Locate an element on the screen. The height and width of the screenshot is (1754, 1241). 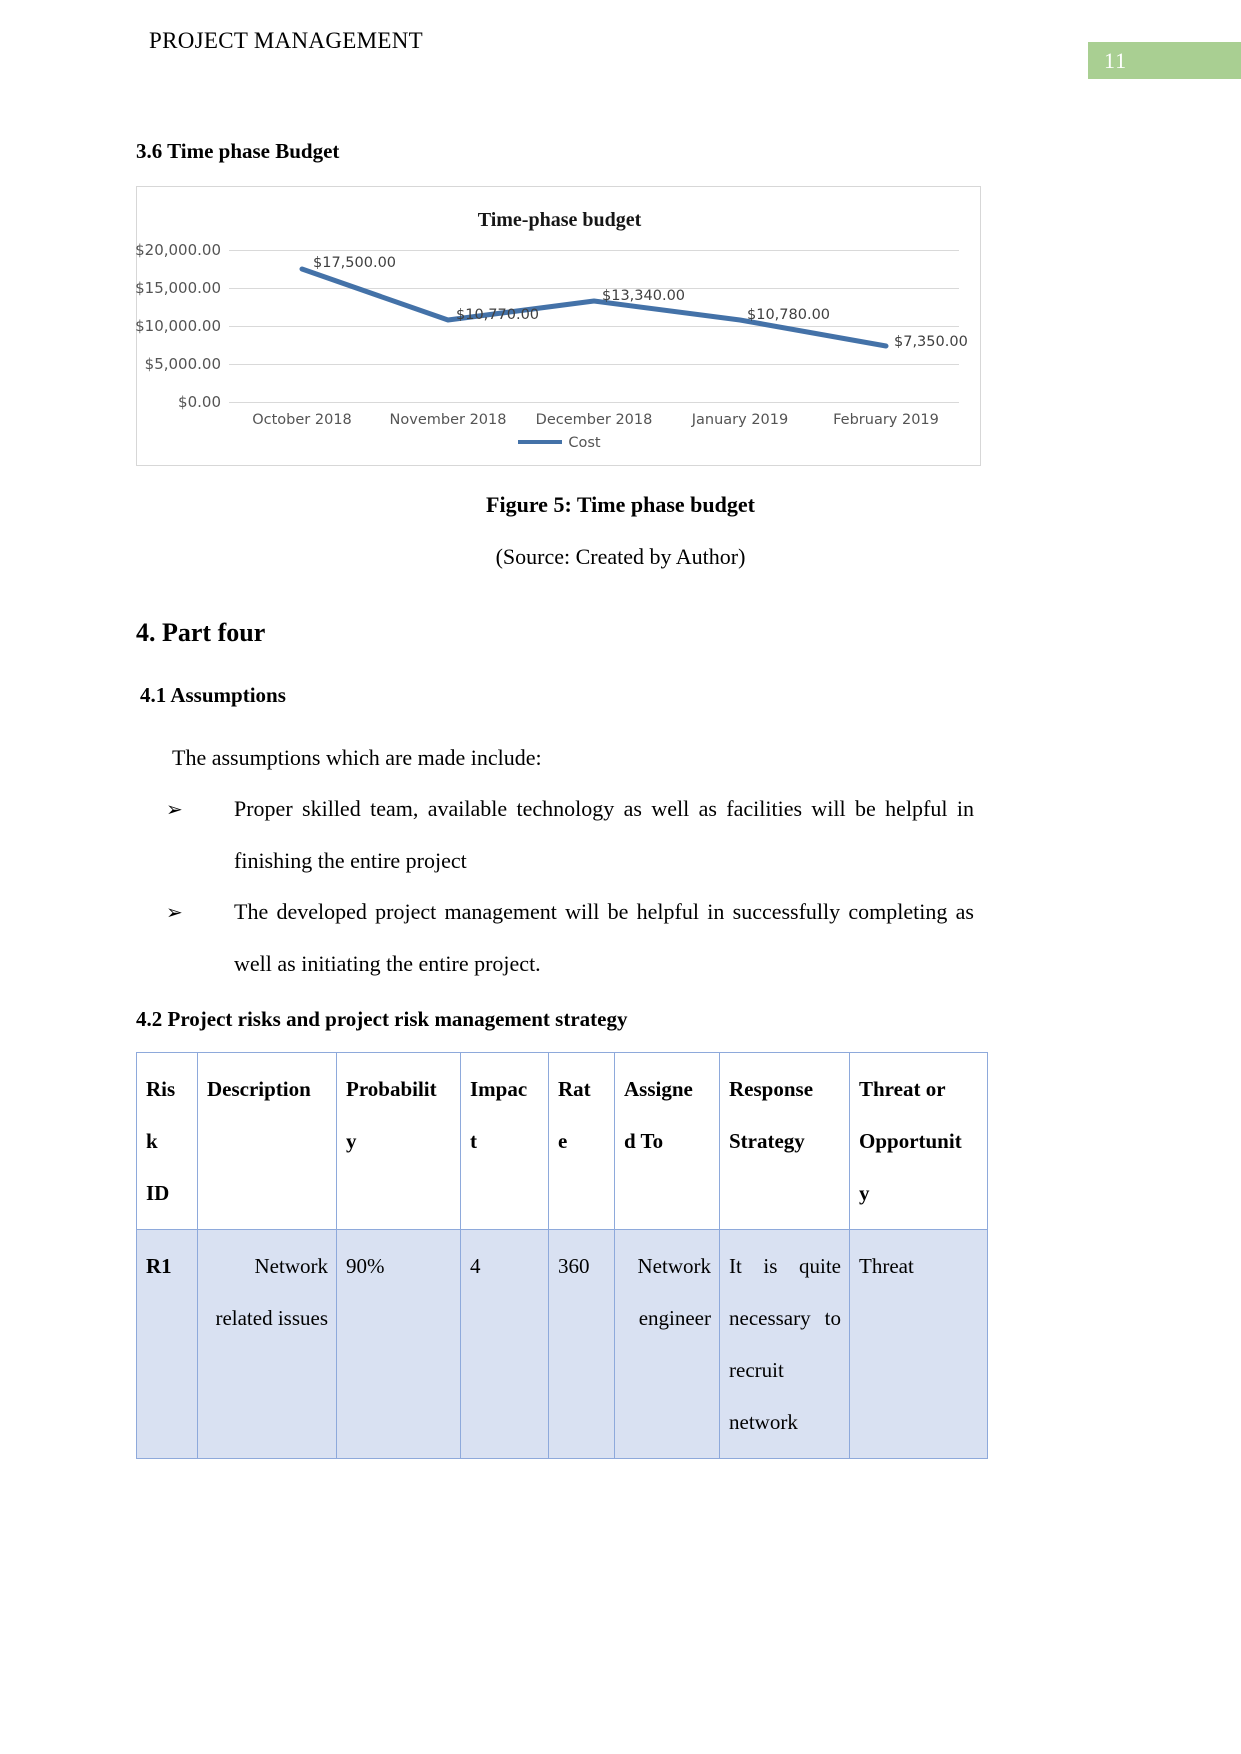
col-header-risk-id: Ris k ID is located at coordinates (167, 1141).